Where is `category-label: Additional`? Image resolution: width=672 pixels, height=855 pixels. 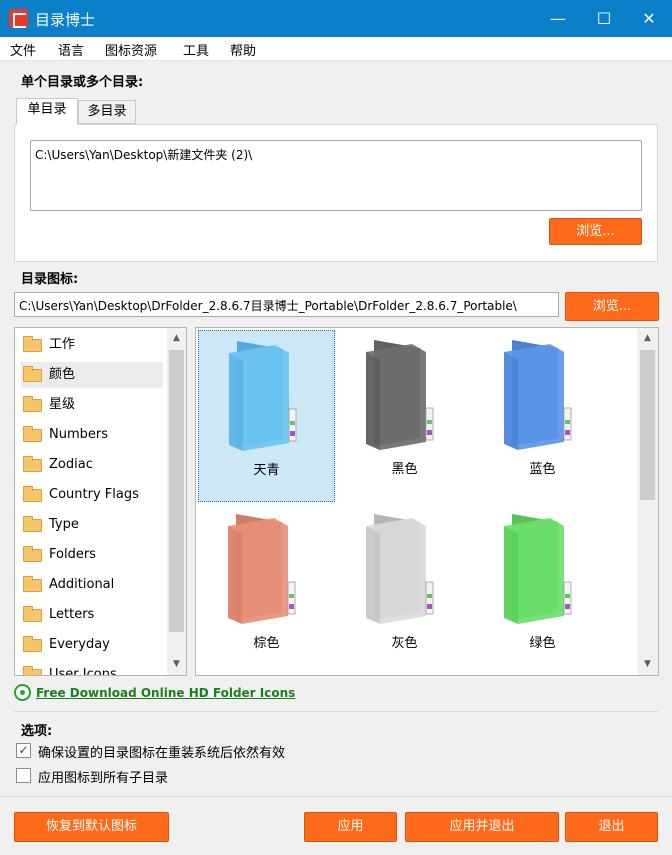 category-label: Additional is located at coordinates (82, 584).